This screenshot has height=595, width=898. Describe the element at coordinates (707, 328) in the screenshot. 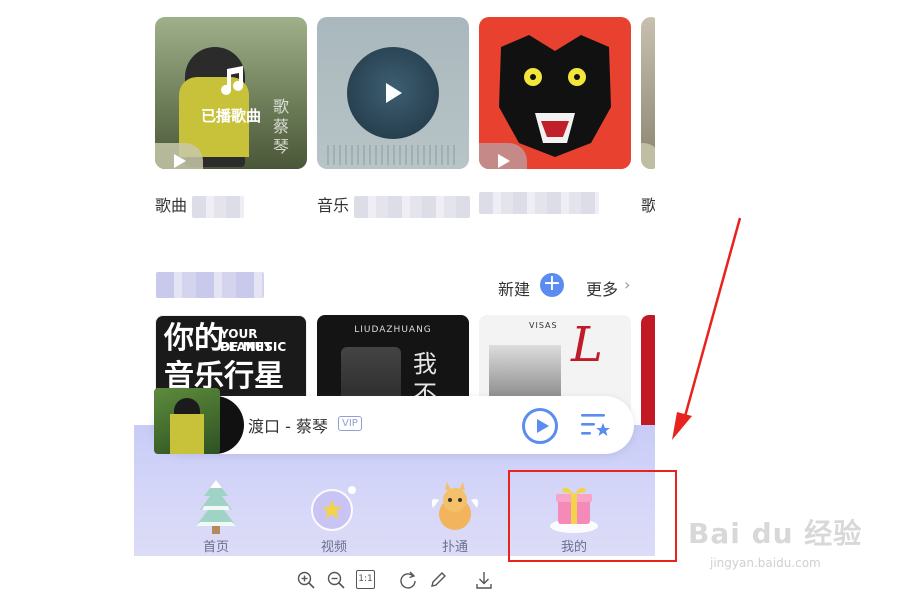

I see `annotation-arrow` at that location.